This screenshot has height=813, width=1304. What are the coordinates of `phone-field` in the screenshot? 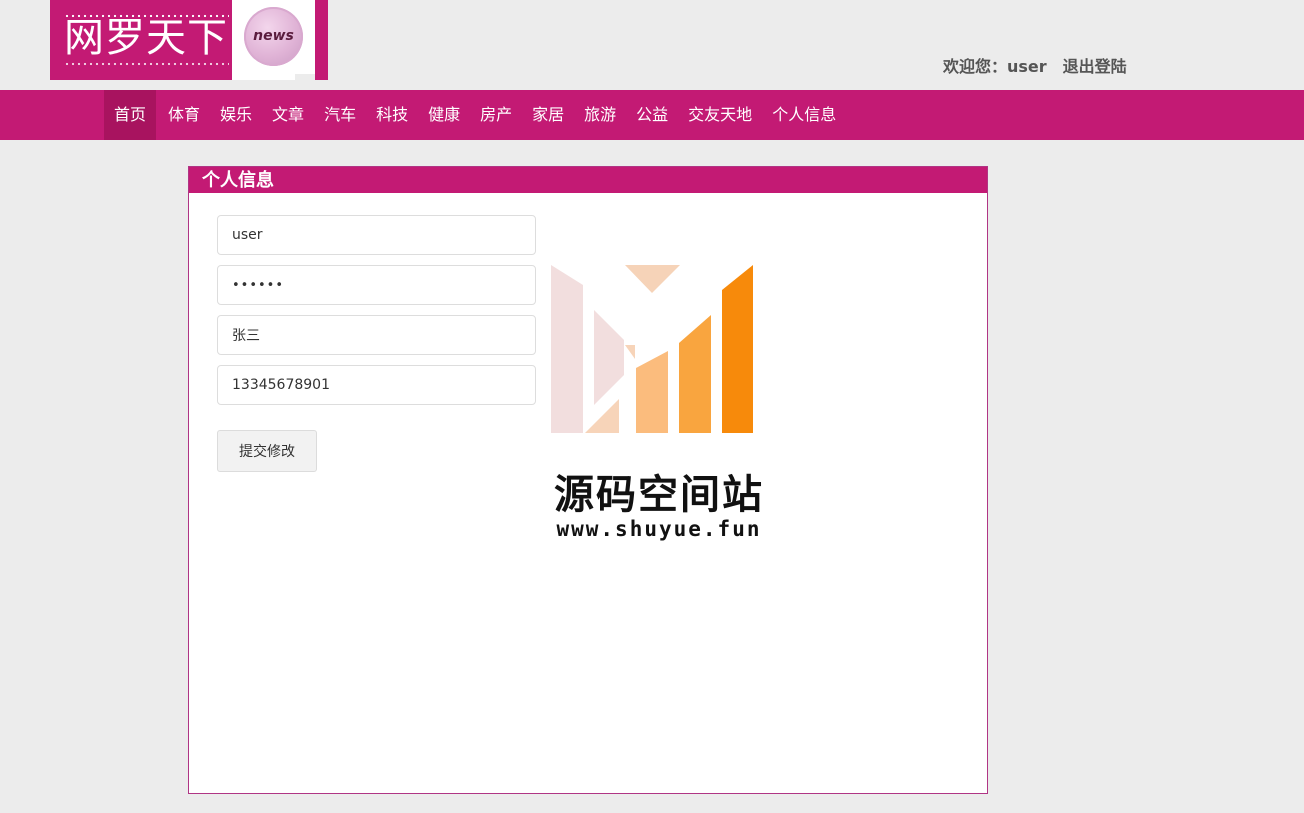 It's located at (376, 385).